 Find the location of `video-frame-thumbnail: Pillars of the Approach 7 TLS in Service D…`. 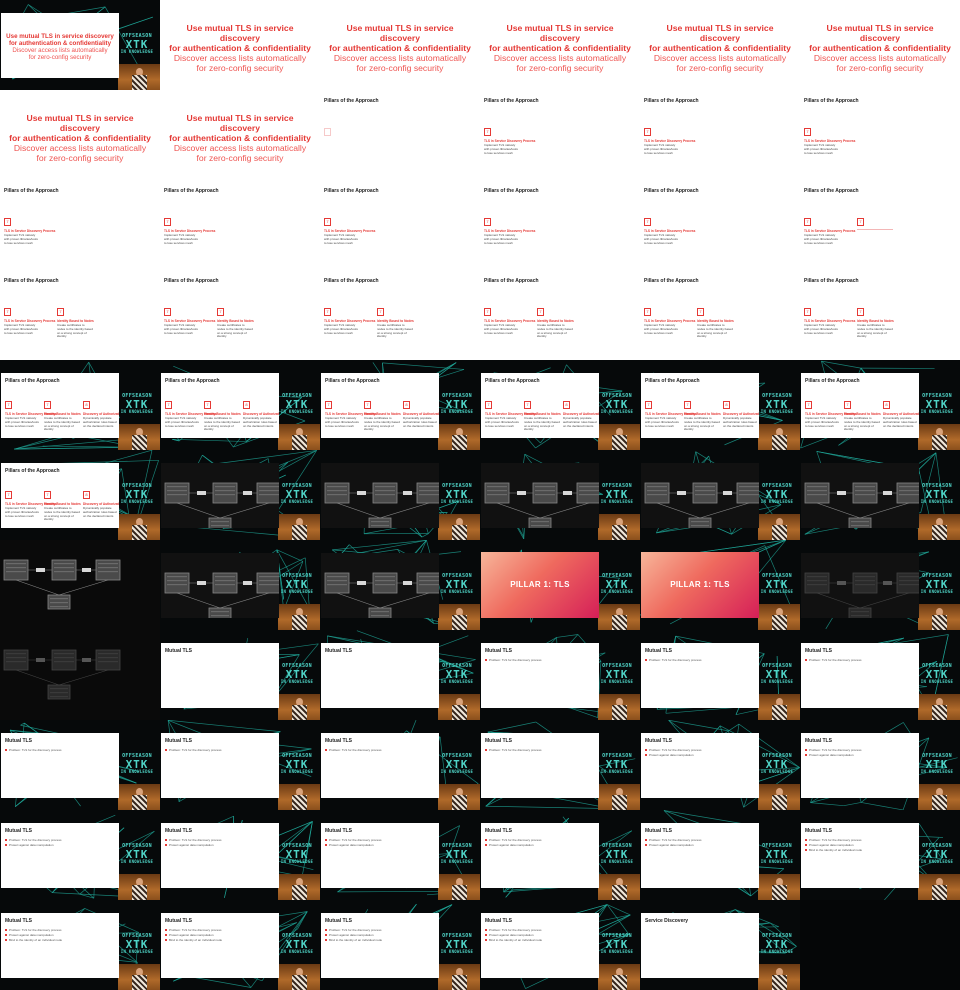

video-frame-thumbnail: Pillars of the Approach 7 TLS in Service D… is located at coordinates (80, 315).